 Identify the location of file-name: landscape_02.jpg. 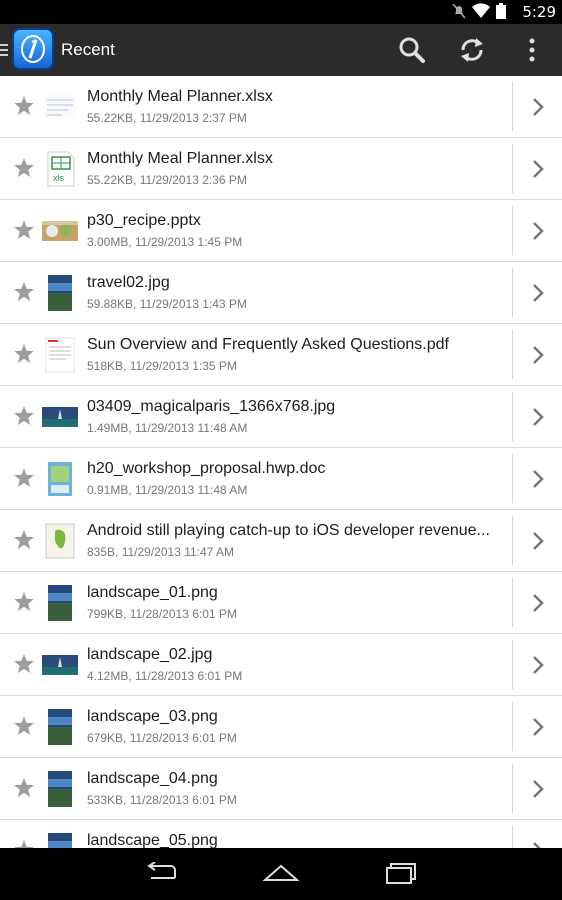
(150, 654).